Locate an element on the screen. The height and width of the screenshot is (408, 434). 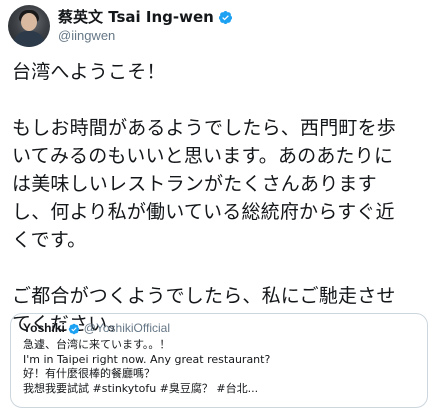
tweet-line: し、何より私が働いている総統府からすぐ近 is located at coordinates (203, 212).